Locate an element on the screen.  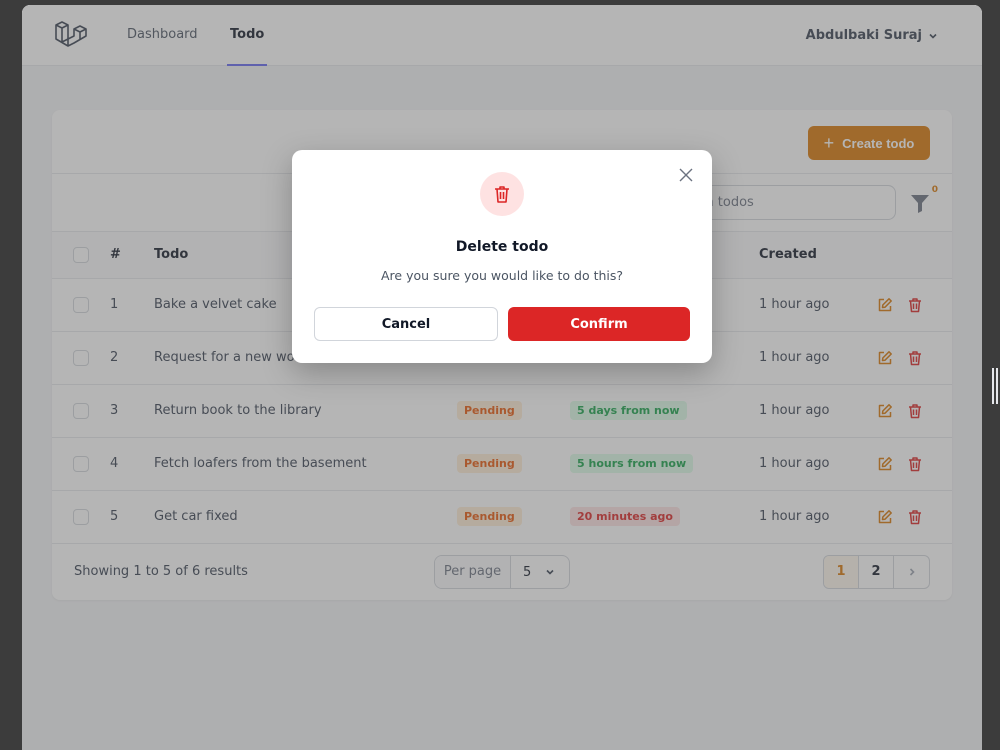
modal-title: Delete todo is located at coordinates (502, 247).